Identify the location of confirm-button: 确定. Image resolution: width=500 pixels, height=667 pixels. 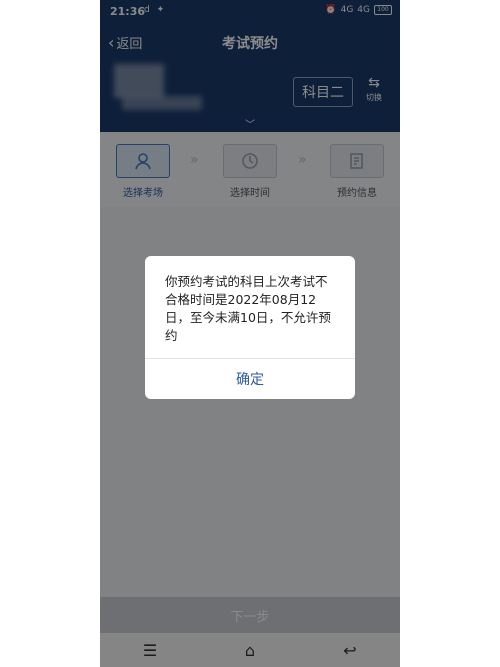
(250, 379).